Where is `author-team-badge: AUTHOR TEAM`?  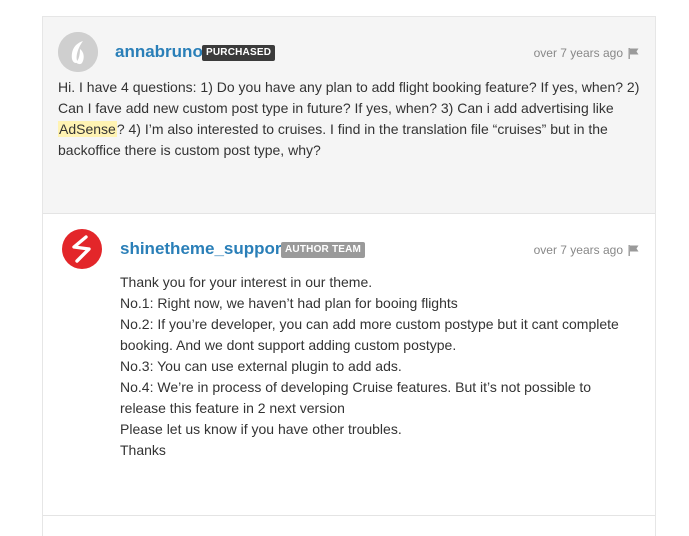 author-team-badge: AUTHOR TEAM is located at coordinates (323, 250).